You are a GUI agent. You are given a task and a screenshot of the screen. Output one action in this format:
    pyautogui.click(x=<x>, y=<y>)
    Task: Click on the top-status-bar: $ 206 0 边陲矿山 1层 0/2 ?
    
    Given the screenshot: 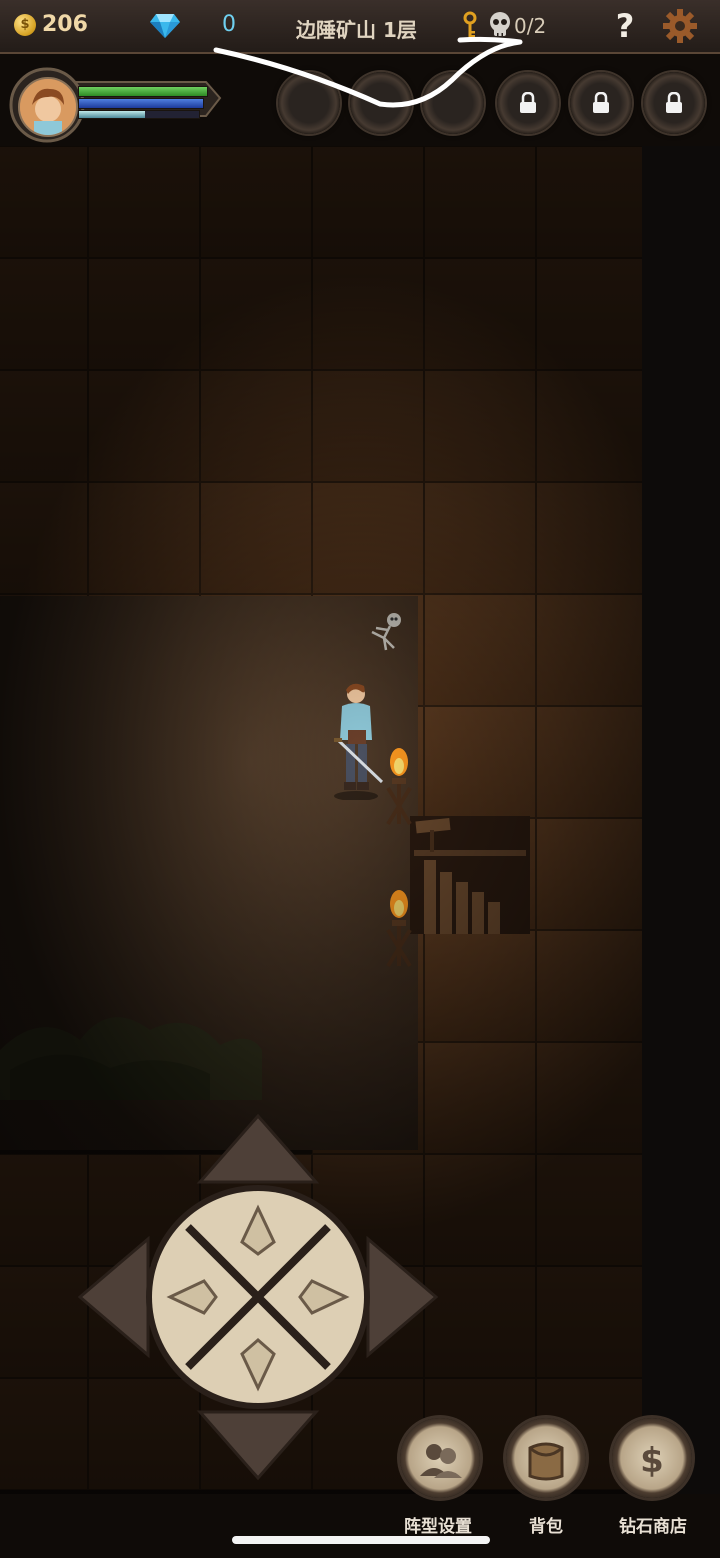 What is the action you would take?
    pyautogui.click(x=360, y=27)
    